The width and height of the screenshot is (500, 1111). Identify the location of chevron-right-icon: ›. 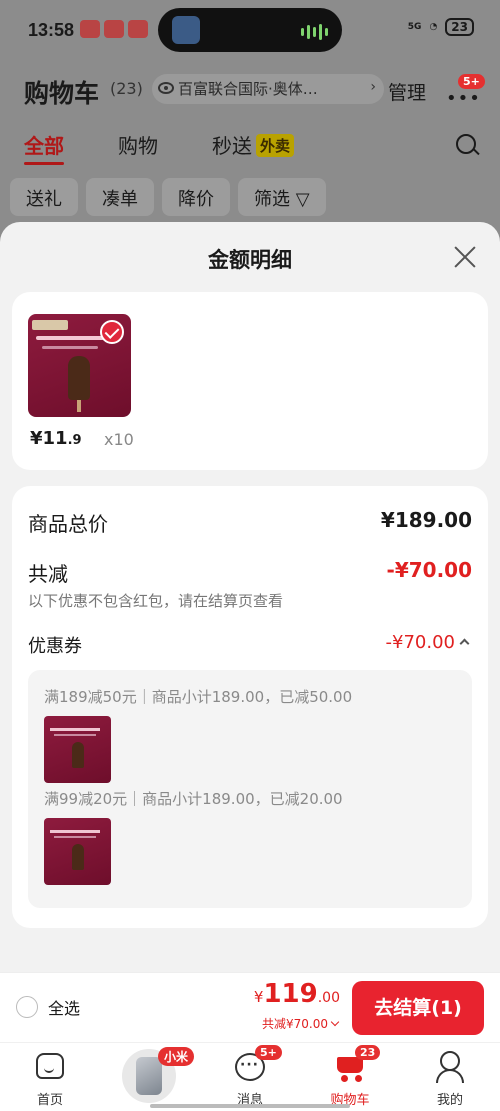
(373, 87).